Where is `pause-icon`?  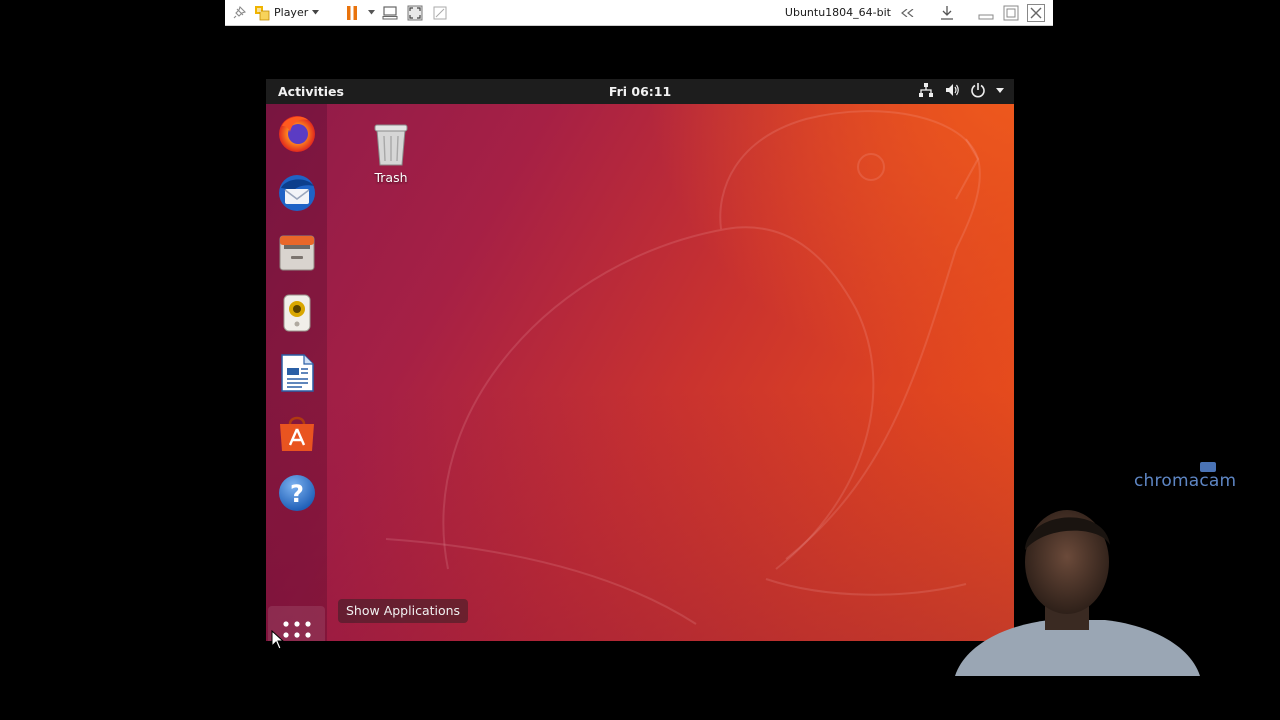
pause-icon is located at coordinates (352, 12).